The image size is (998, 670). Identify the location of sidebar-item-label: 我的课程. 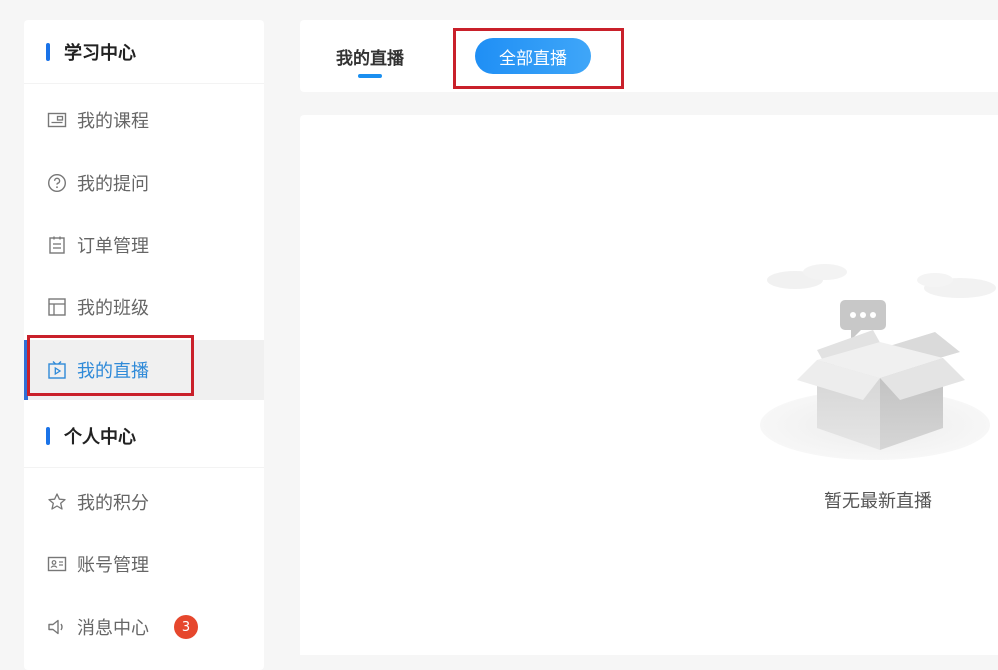
(113, 121).